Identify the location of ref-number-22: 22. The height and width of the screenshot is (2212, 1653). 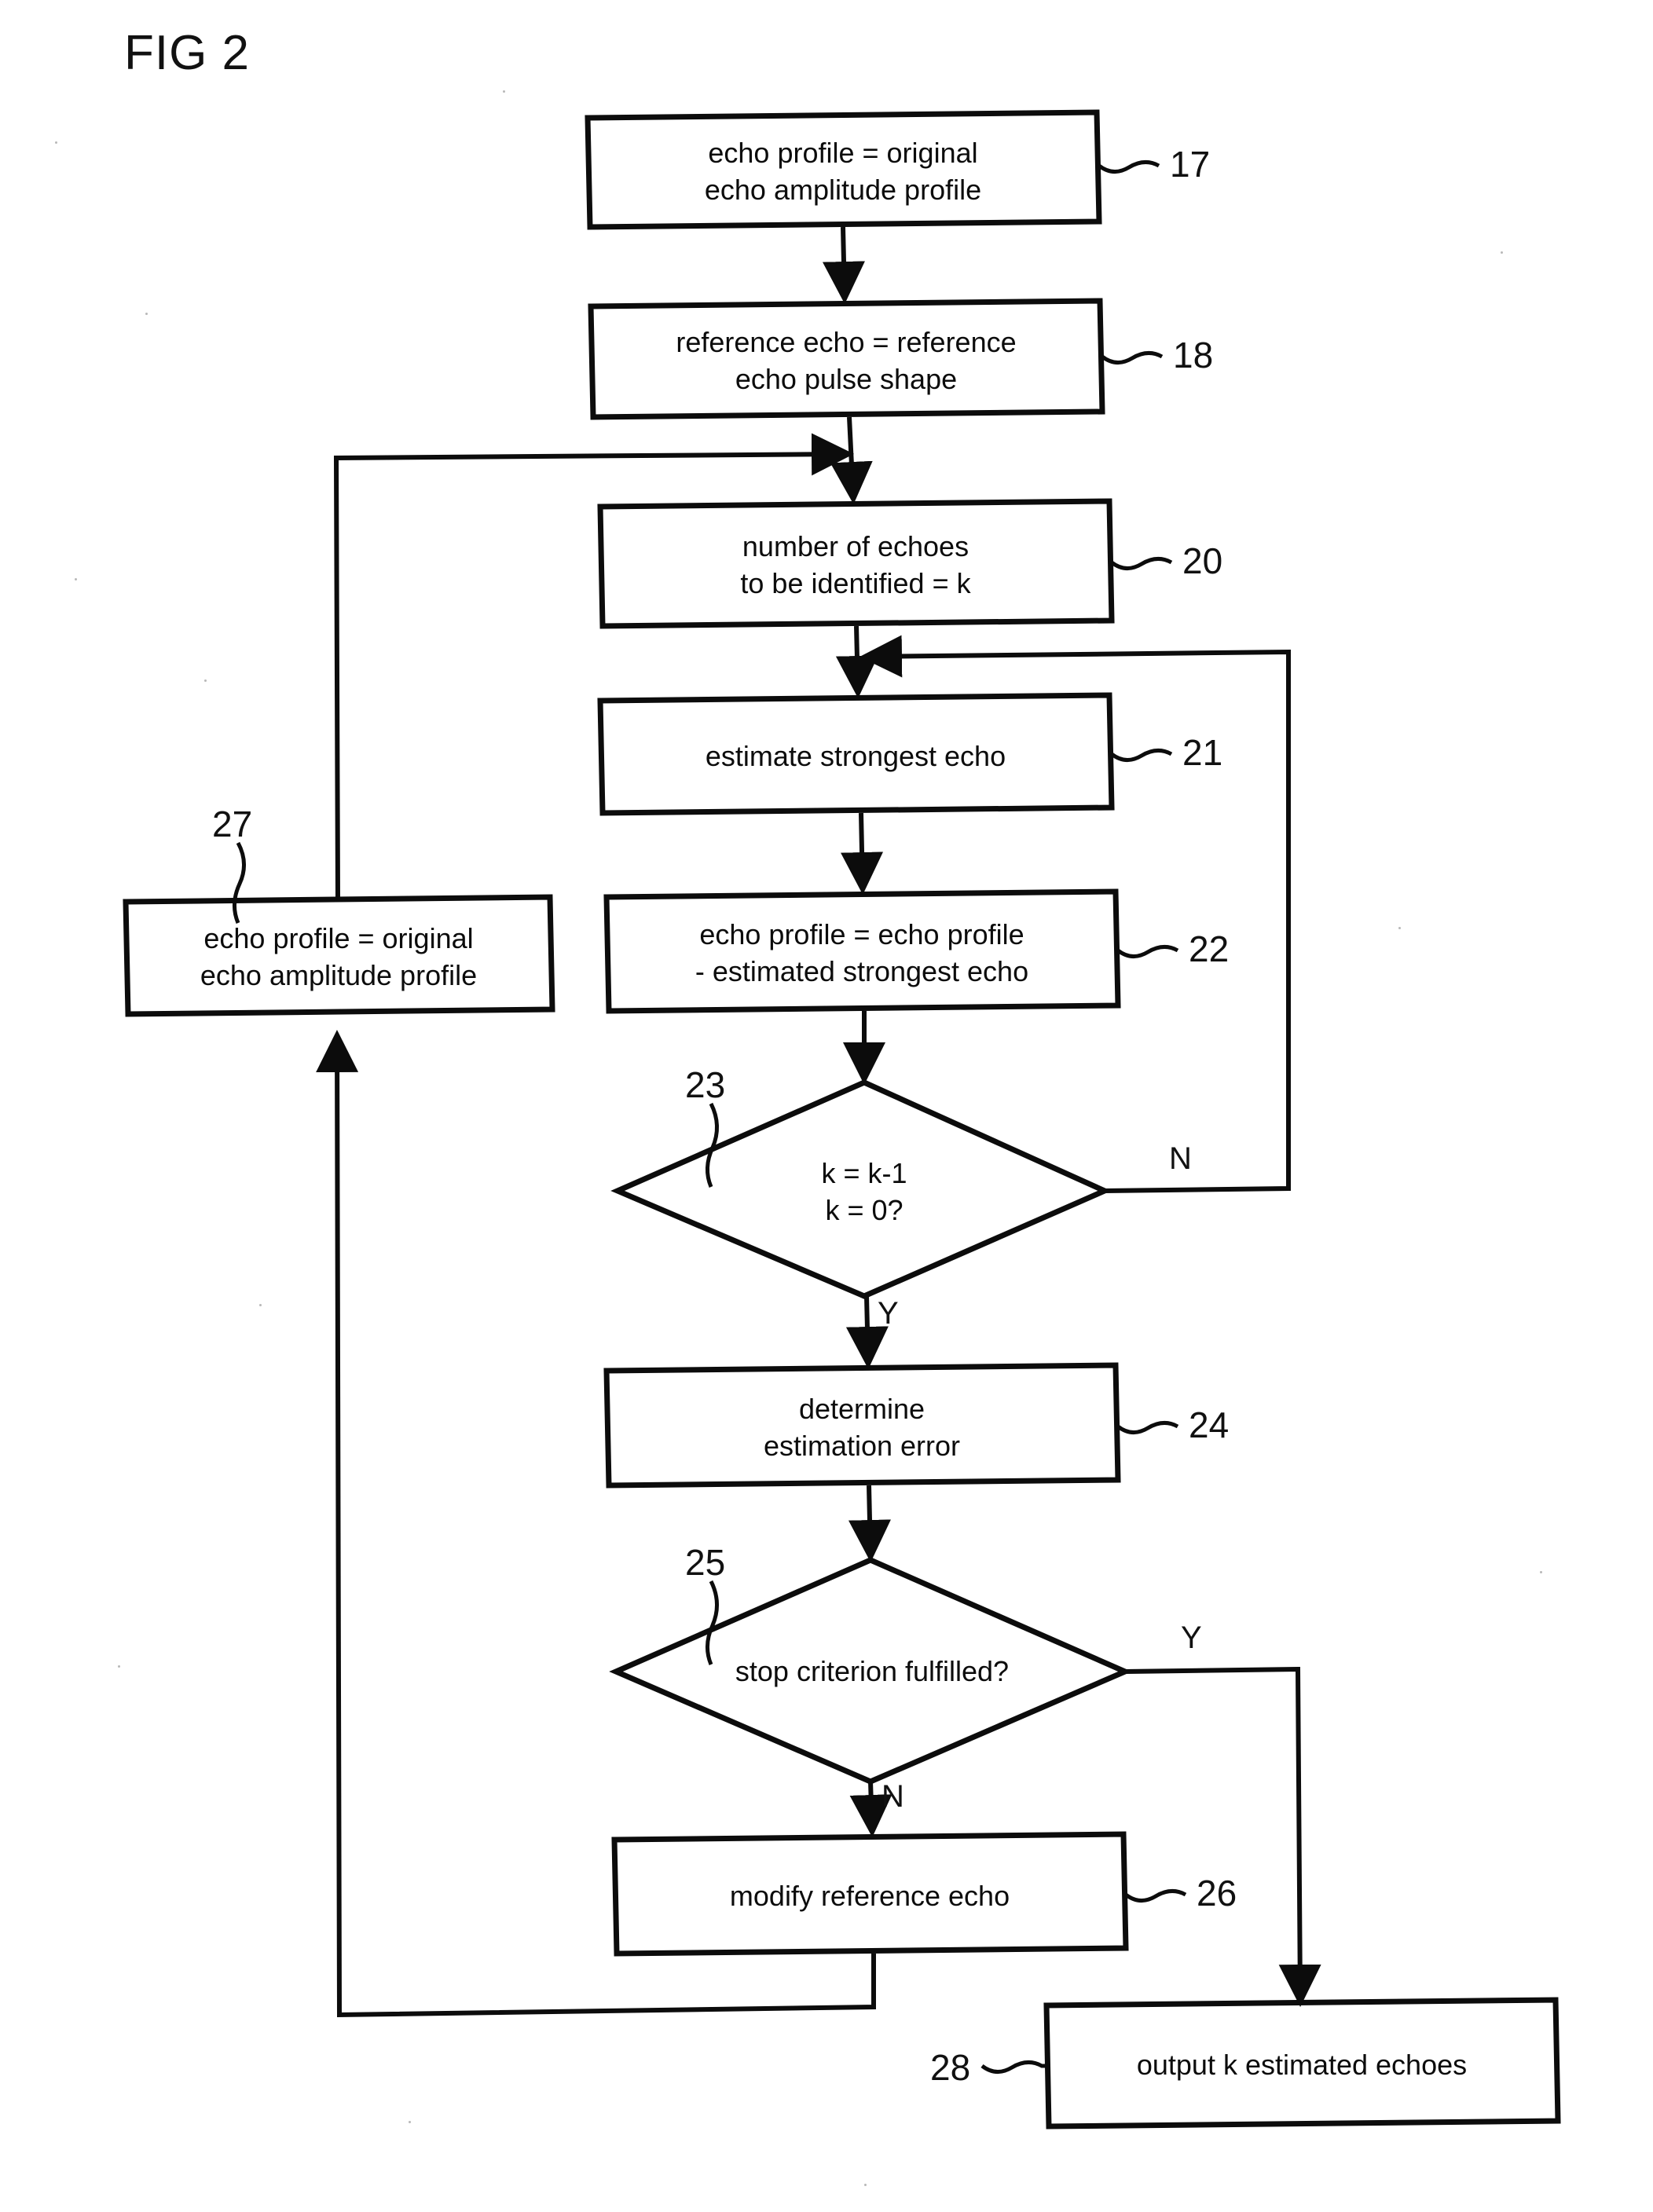
(1209, 948).